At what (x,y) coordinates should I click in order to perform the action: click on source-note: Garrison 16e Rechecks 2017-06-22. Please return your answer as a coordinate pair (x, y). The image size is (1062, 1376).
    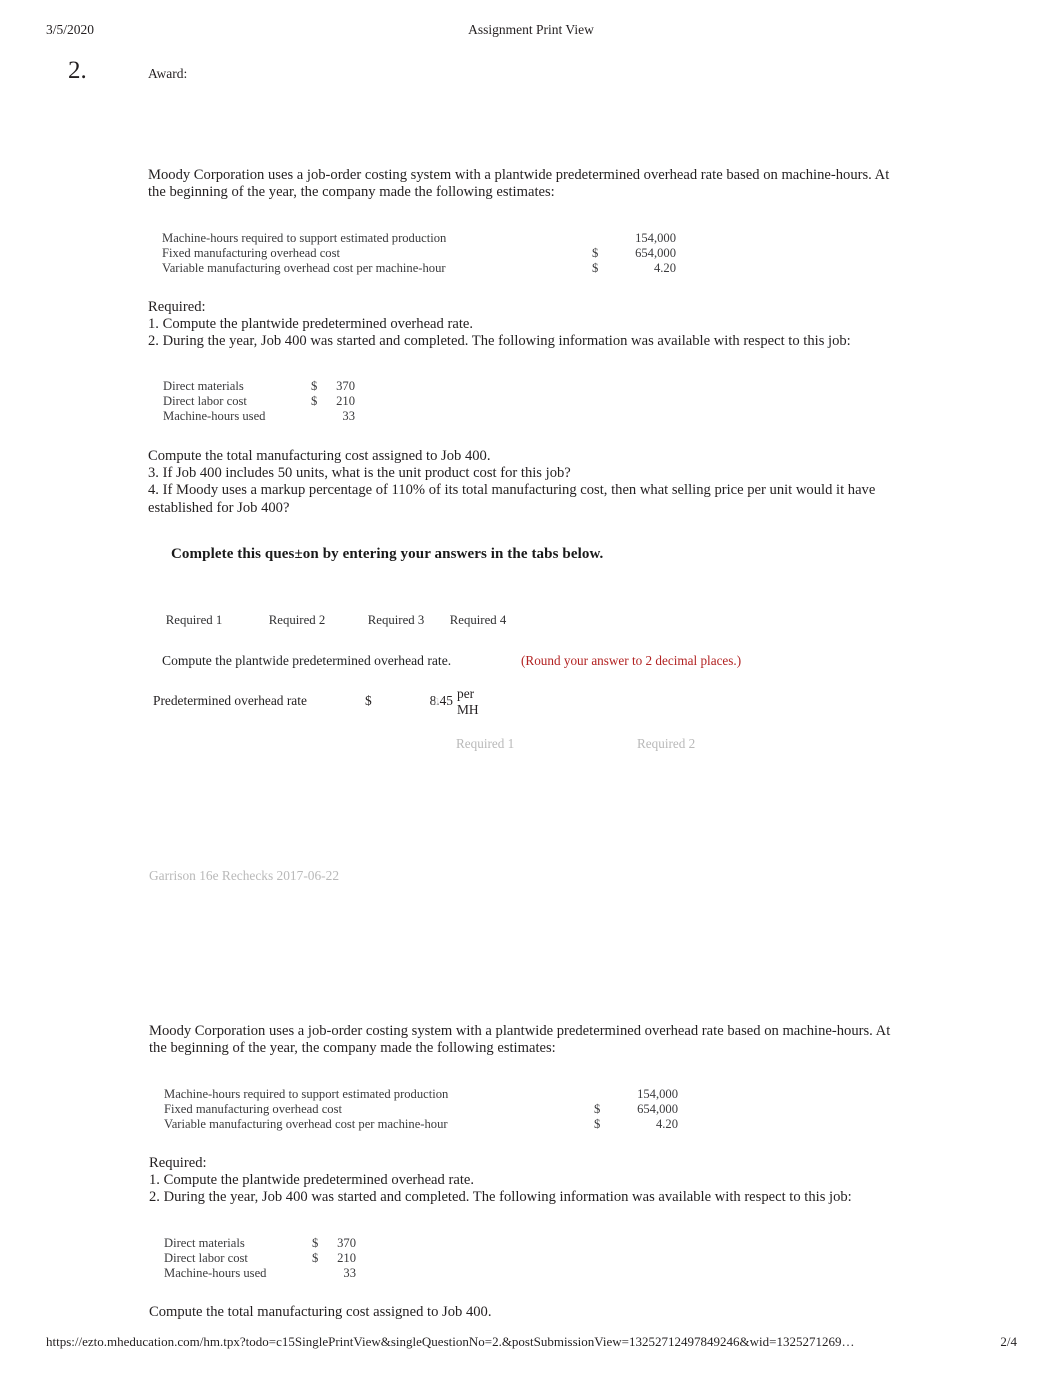
    Looking at the image, I should click on (244, 875).